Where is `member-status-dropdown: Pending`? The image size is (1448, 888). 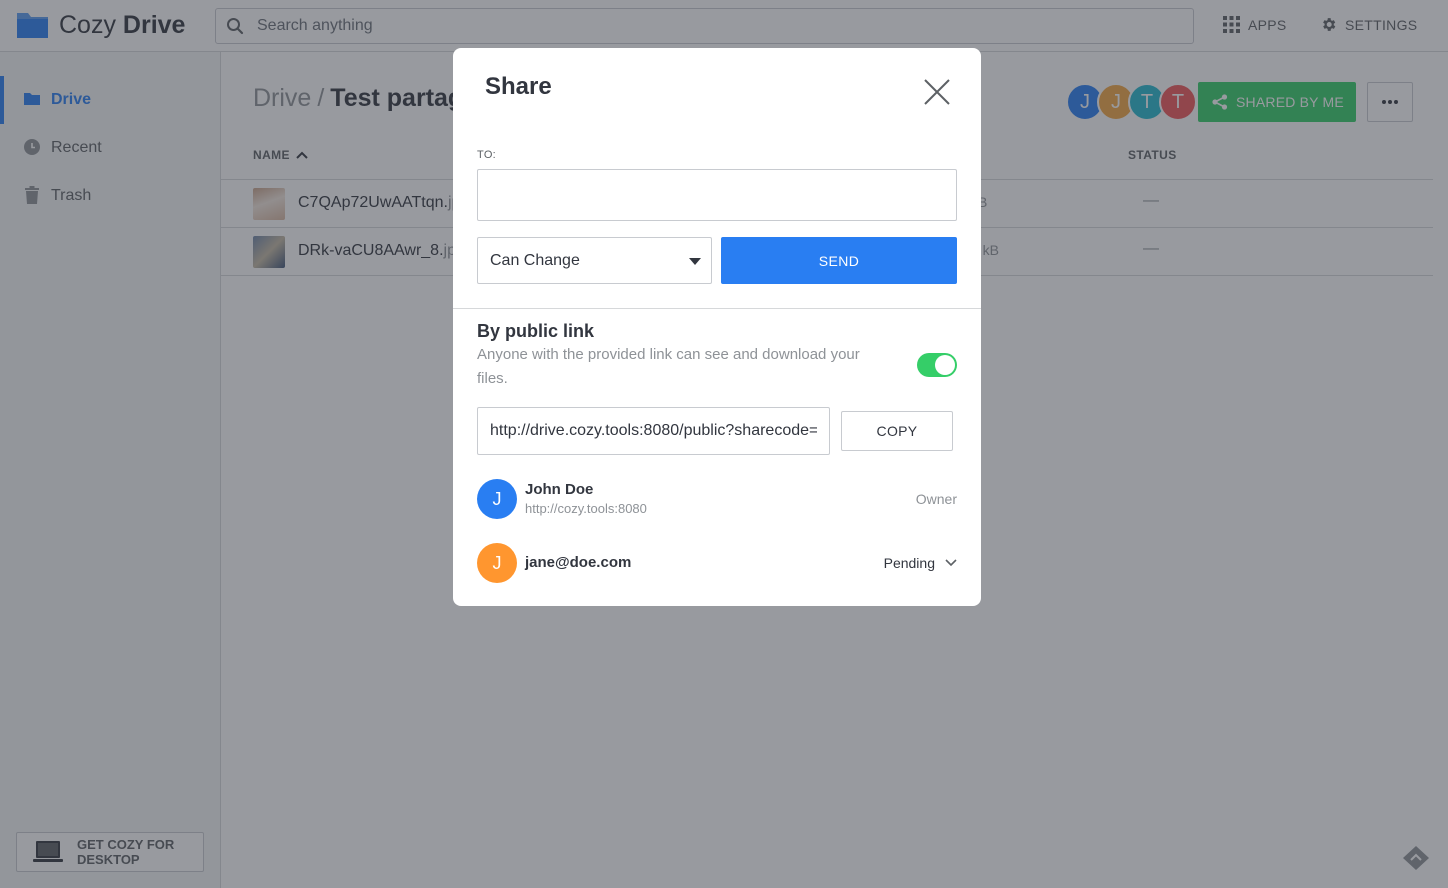 member-status-dropdown: Pending is located at coordinates (920, 563).